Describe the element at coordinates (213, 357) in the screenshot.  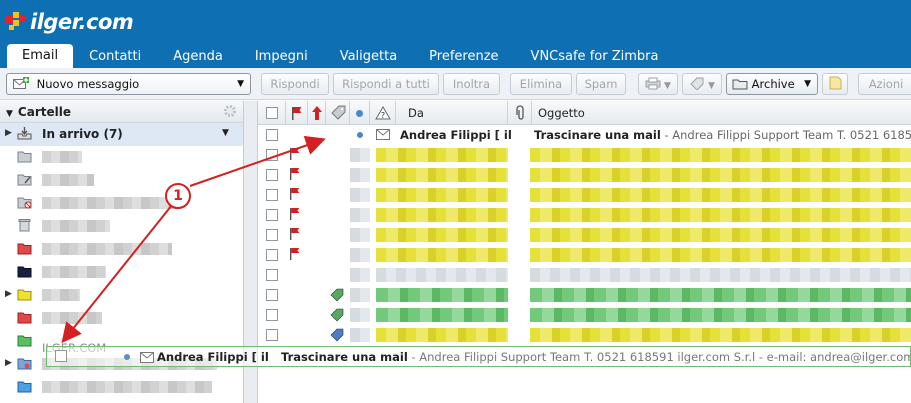
I see `drag-ghost-sender: Andrea Filippi [ il` at that location.